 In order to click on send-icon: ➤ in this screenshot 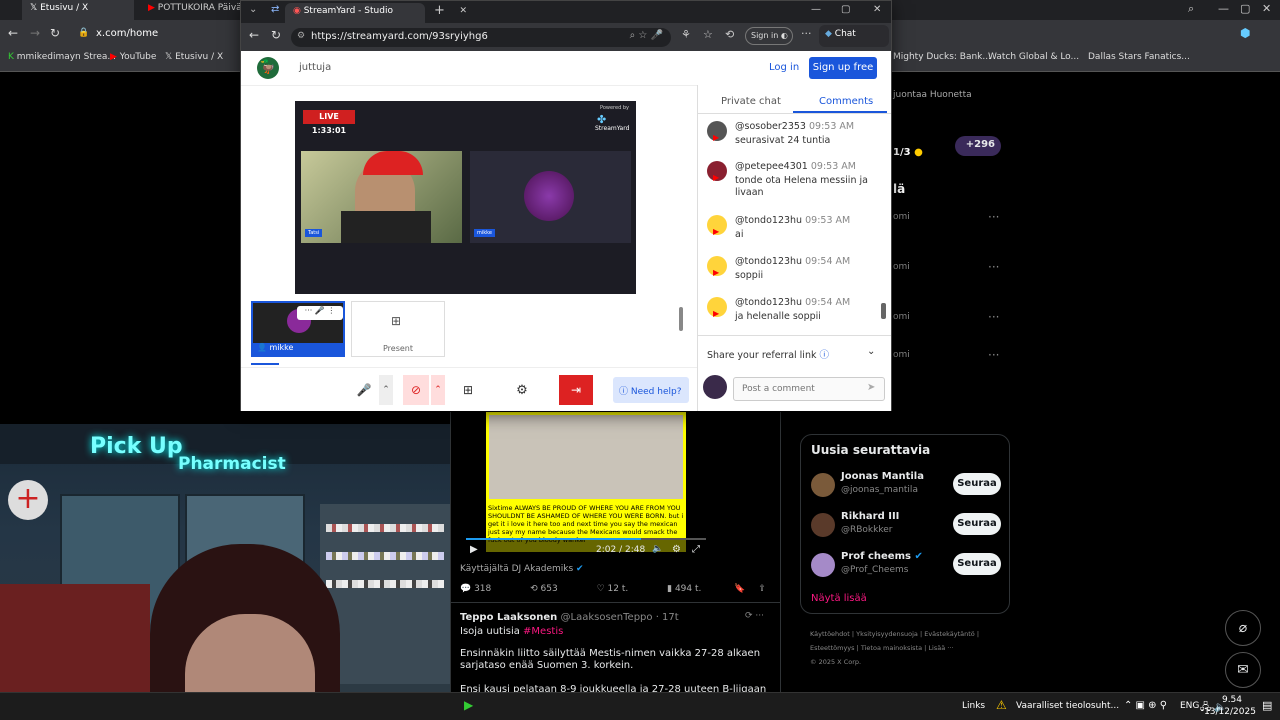, I will do `click(871, 387)`.